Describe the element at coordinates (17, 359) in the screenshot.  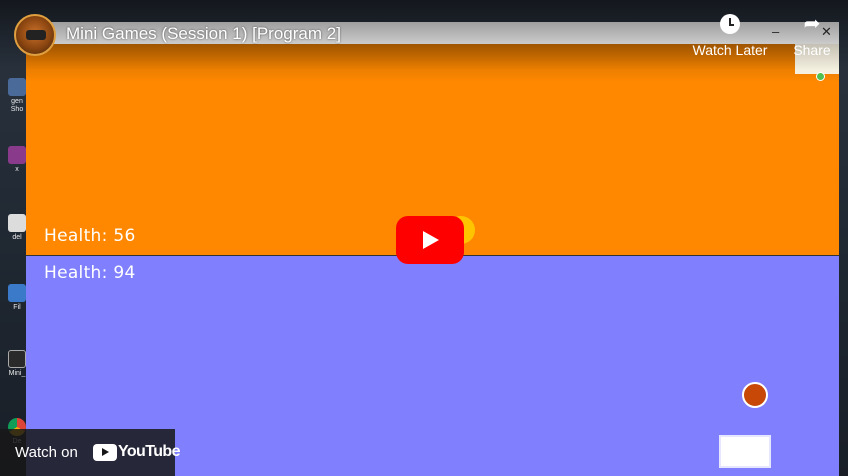
I see `game-icon` at that location.